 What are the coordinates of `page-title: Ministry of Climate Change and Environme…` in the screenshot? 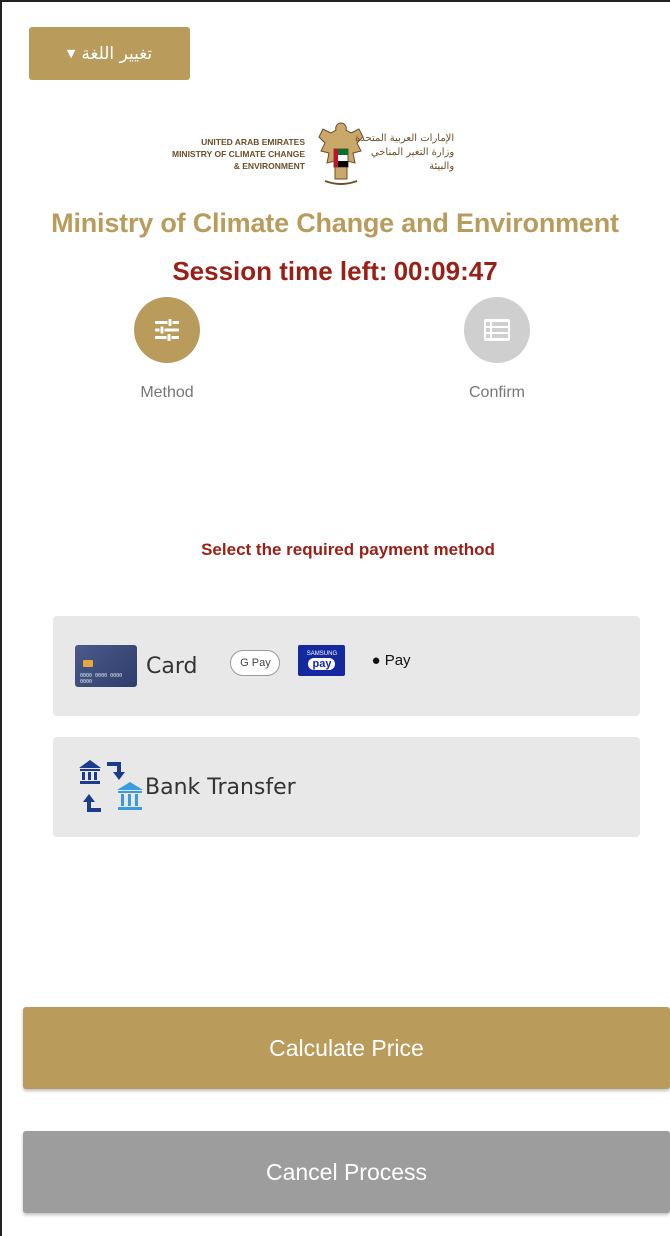 It's located at (335, 223).